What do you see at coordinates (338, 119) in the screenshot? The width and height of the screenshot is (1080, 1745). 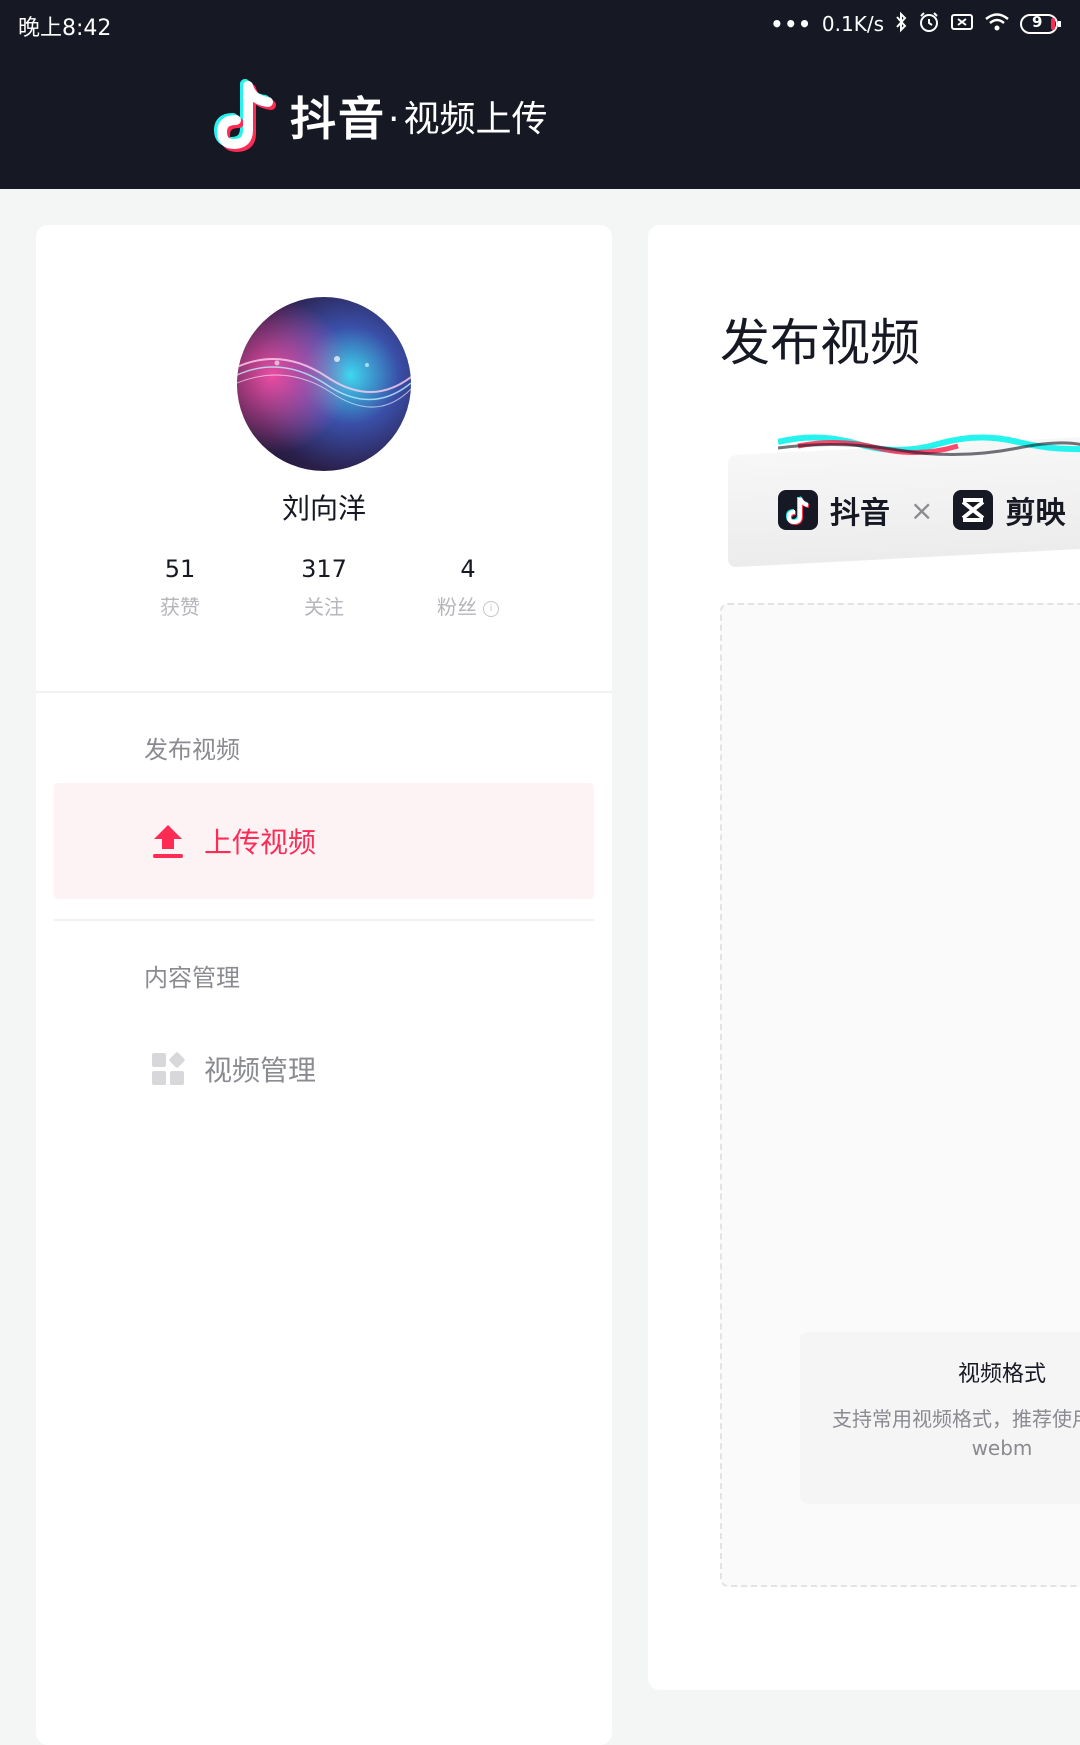 I see `brand-name: 抖音` at bounding box center [338, 119].